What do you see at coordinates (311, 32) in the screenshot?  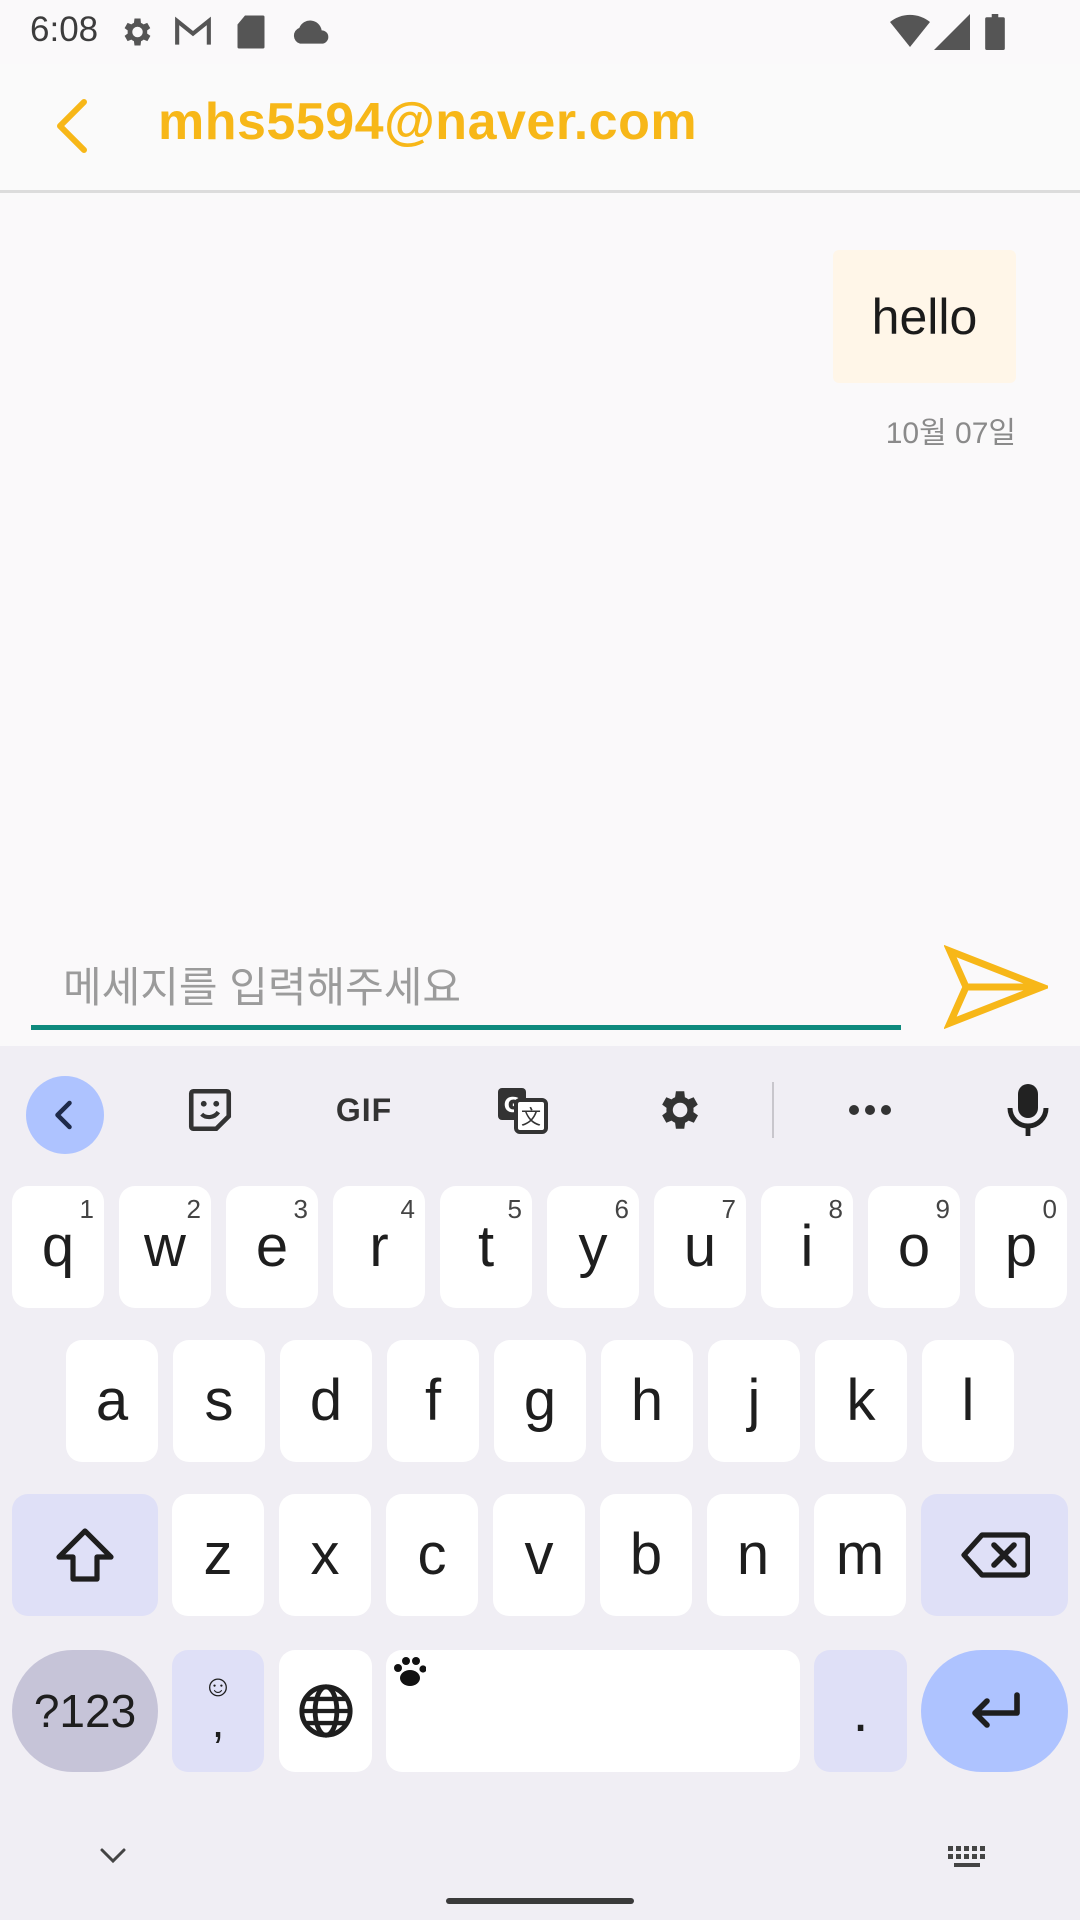 I see `cloud-icon` at bounding box center [311, 32].